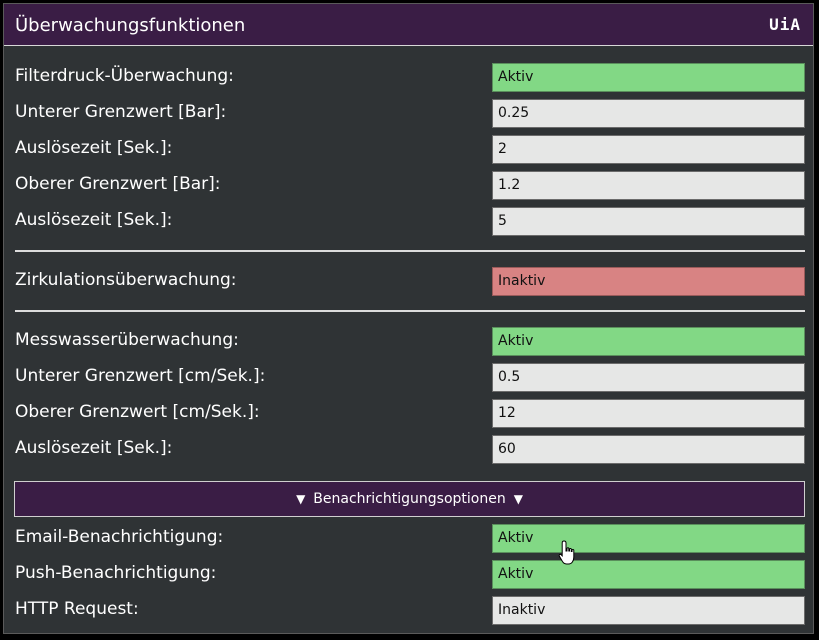 This screenshot has width=819, height=640. I want to click on label-filter-lower-limit: Unterer Grenzwert [Bar]:, so click(121, 112).